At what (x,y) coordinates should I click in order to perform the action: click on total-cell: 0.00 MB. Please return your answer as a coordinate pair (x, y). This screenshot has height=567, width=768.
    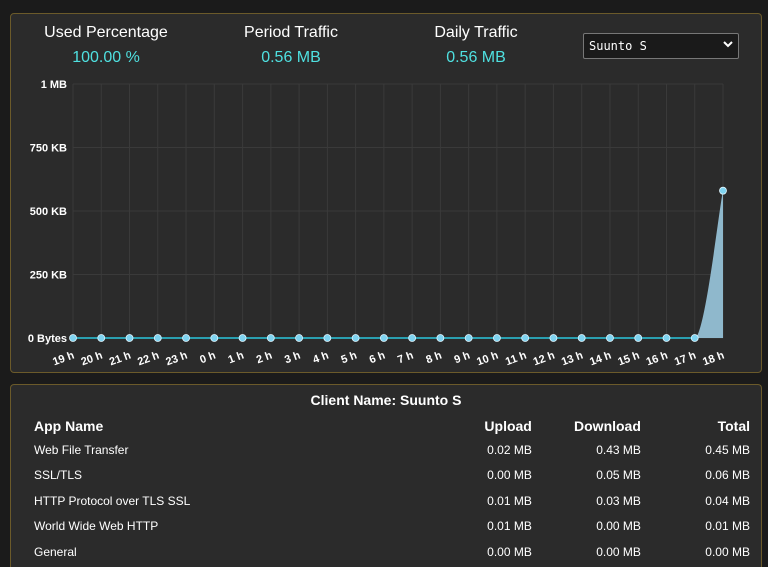
    Looking at the image, I should click on (727, 551).